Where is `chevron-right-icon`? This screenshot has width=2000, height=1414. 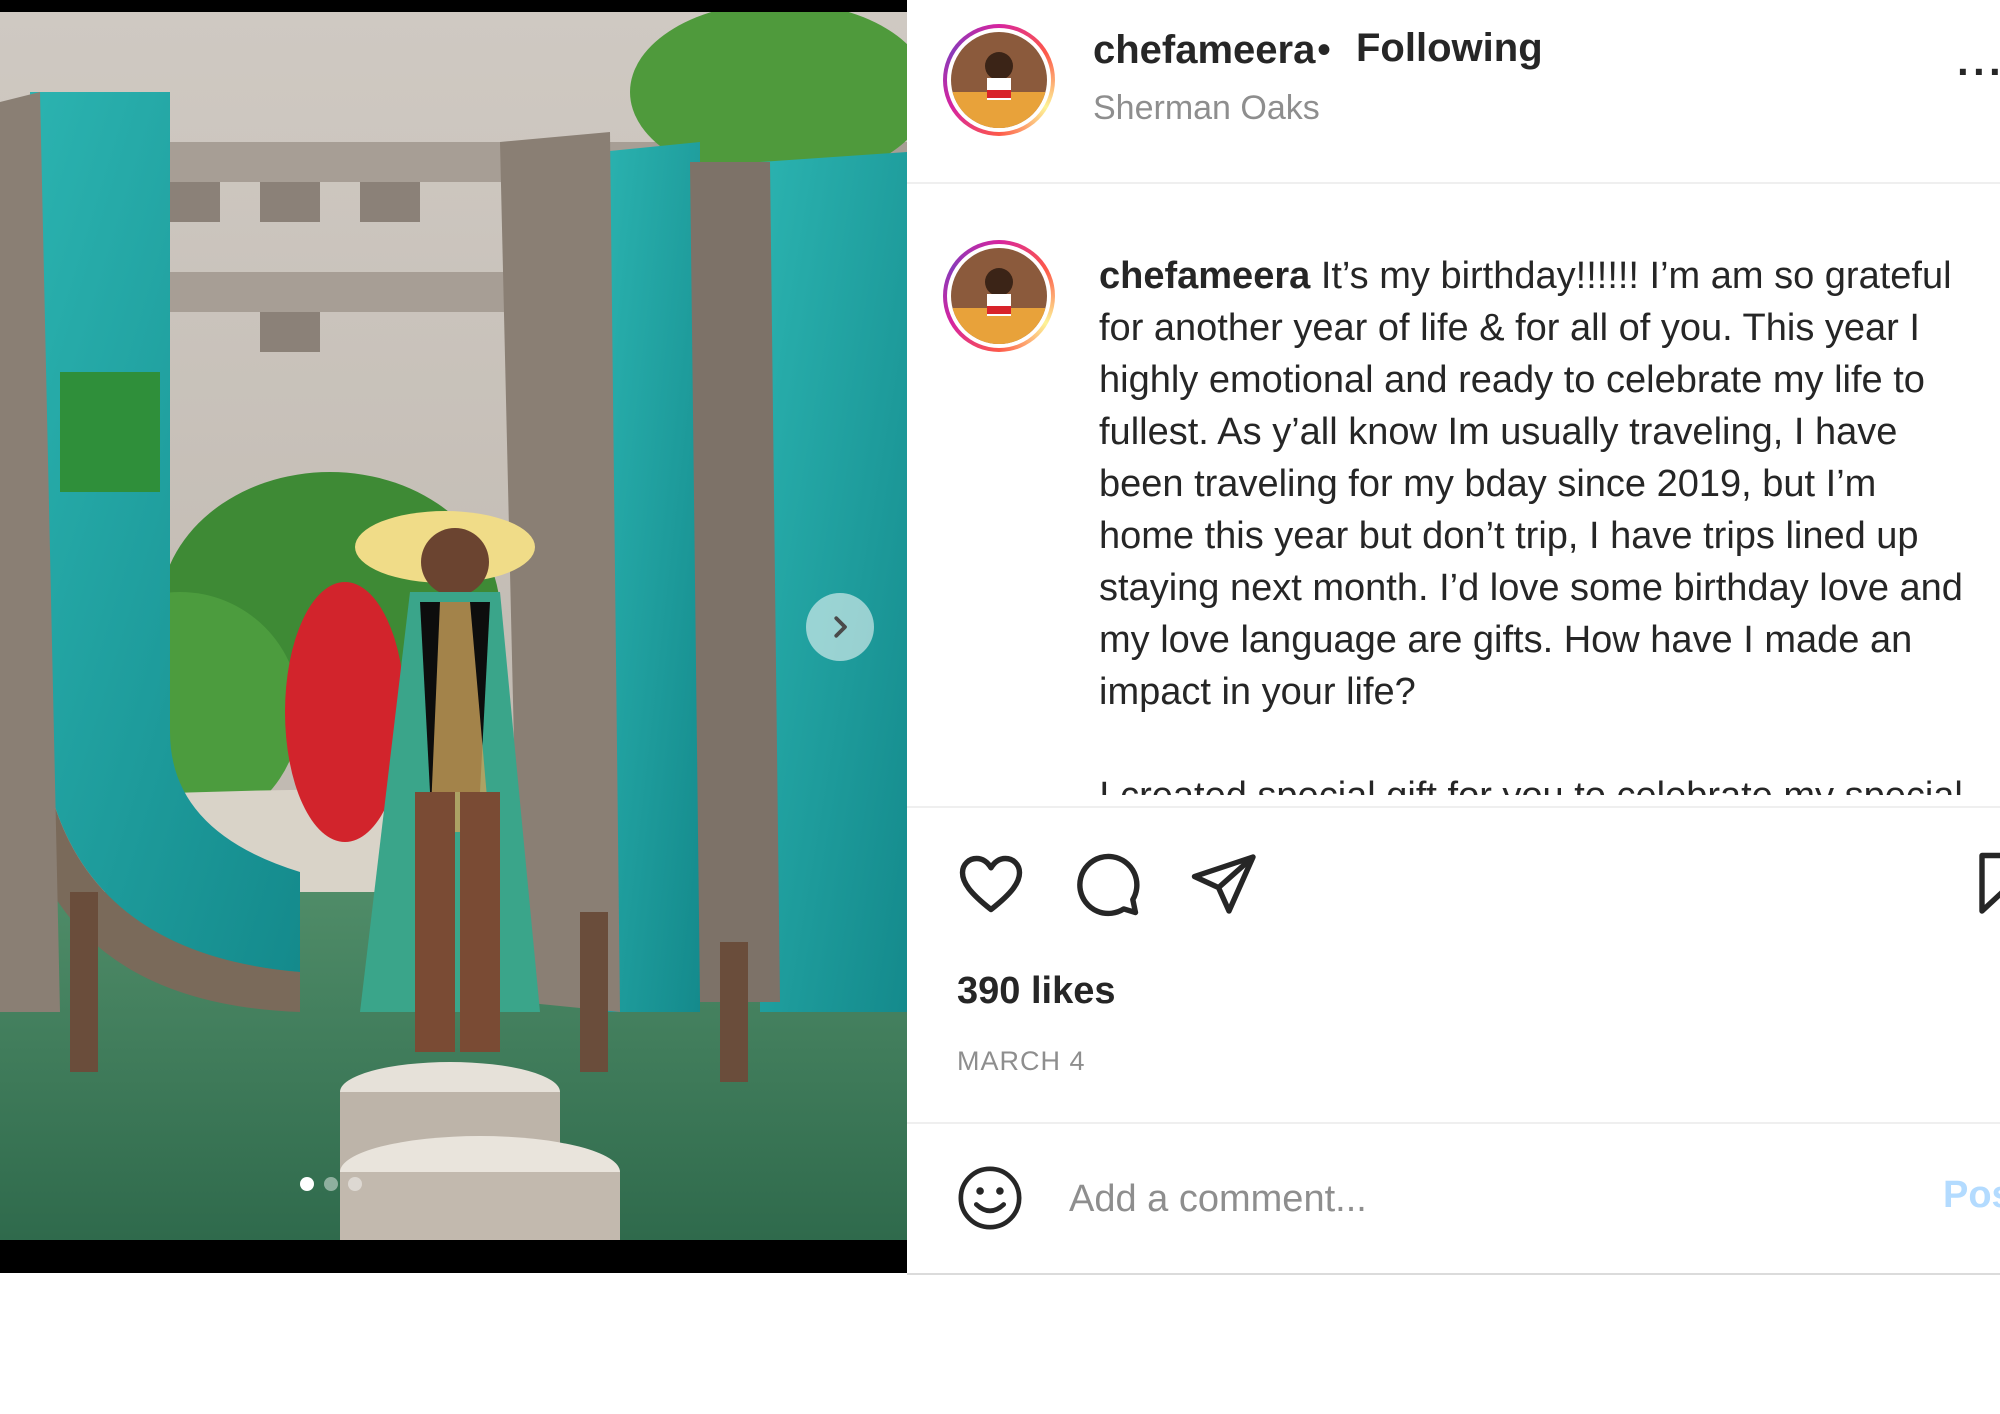 chevron-right-icon is located at coordinates (840, 627).